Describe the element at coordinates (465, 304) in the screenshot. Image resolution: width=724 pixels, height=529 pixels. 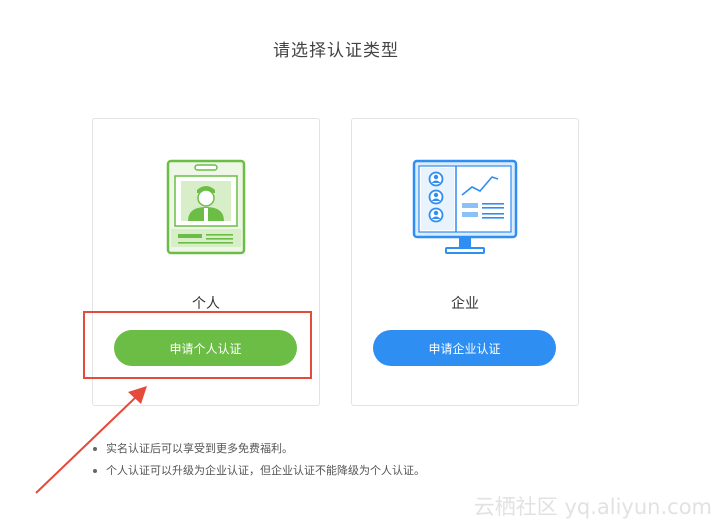
I see `enterprise-label: 企业` at that location.